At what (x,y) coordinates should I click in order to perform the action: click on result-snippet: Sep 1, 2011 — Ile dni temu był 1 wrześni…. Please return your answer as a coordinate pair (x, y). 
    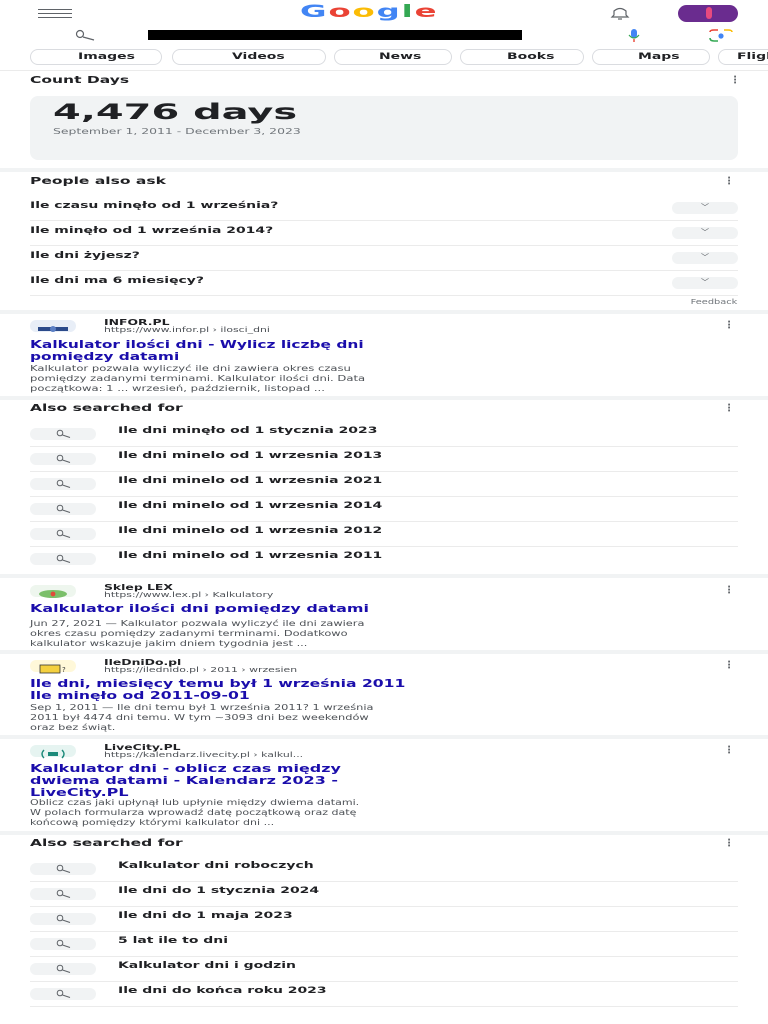
    Looking at the image, I should click on (202, 717).